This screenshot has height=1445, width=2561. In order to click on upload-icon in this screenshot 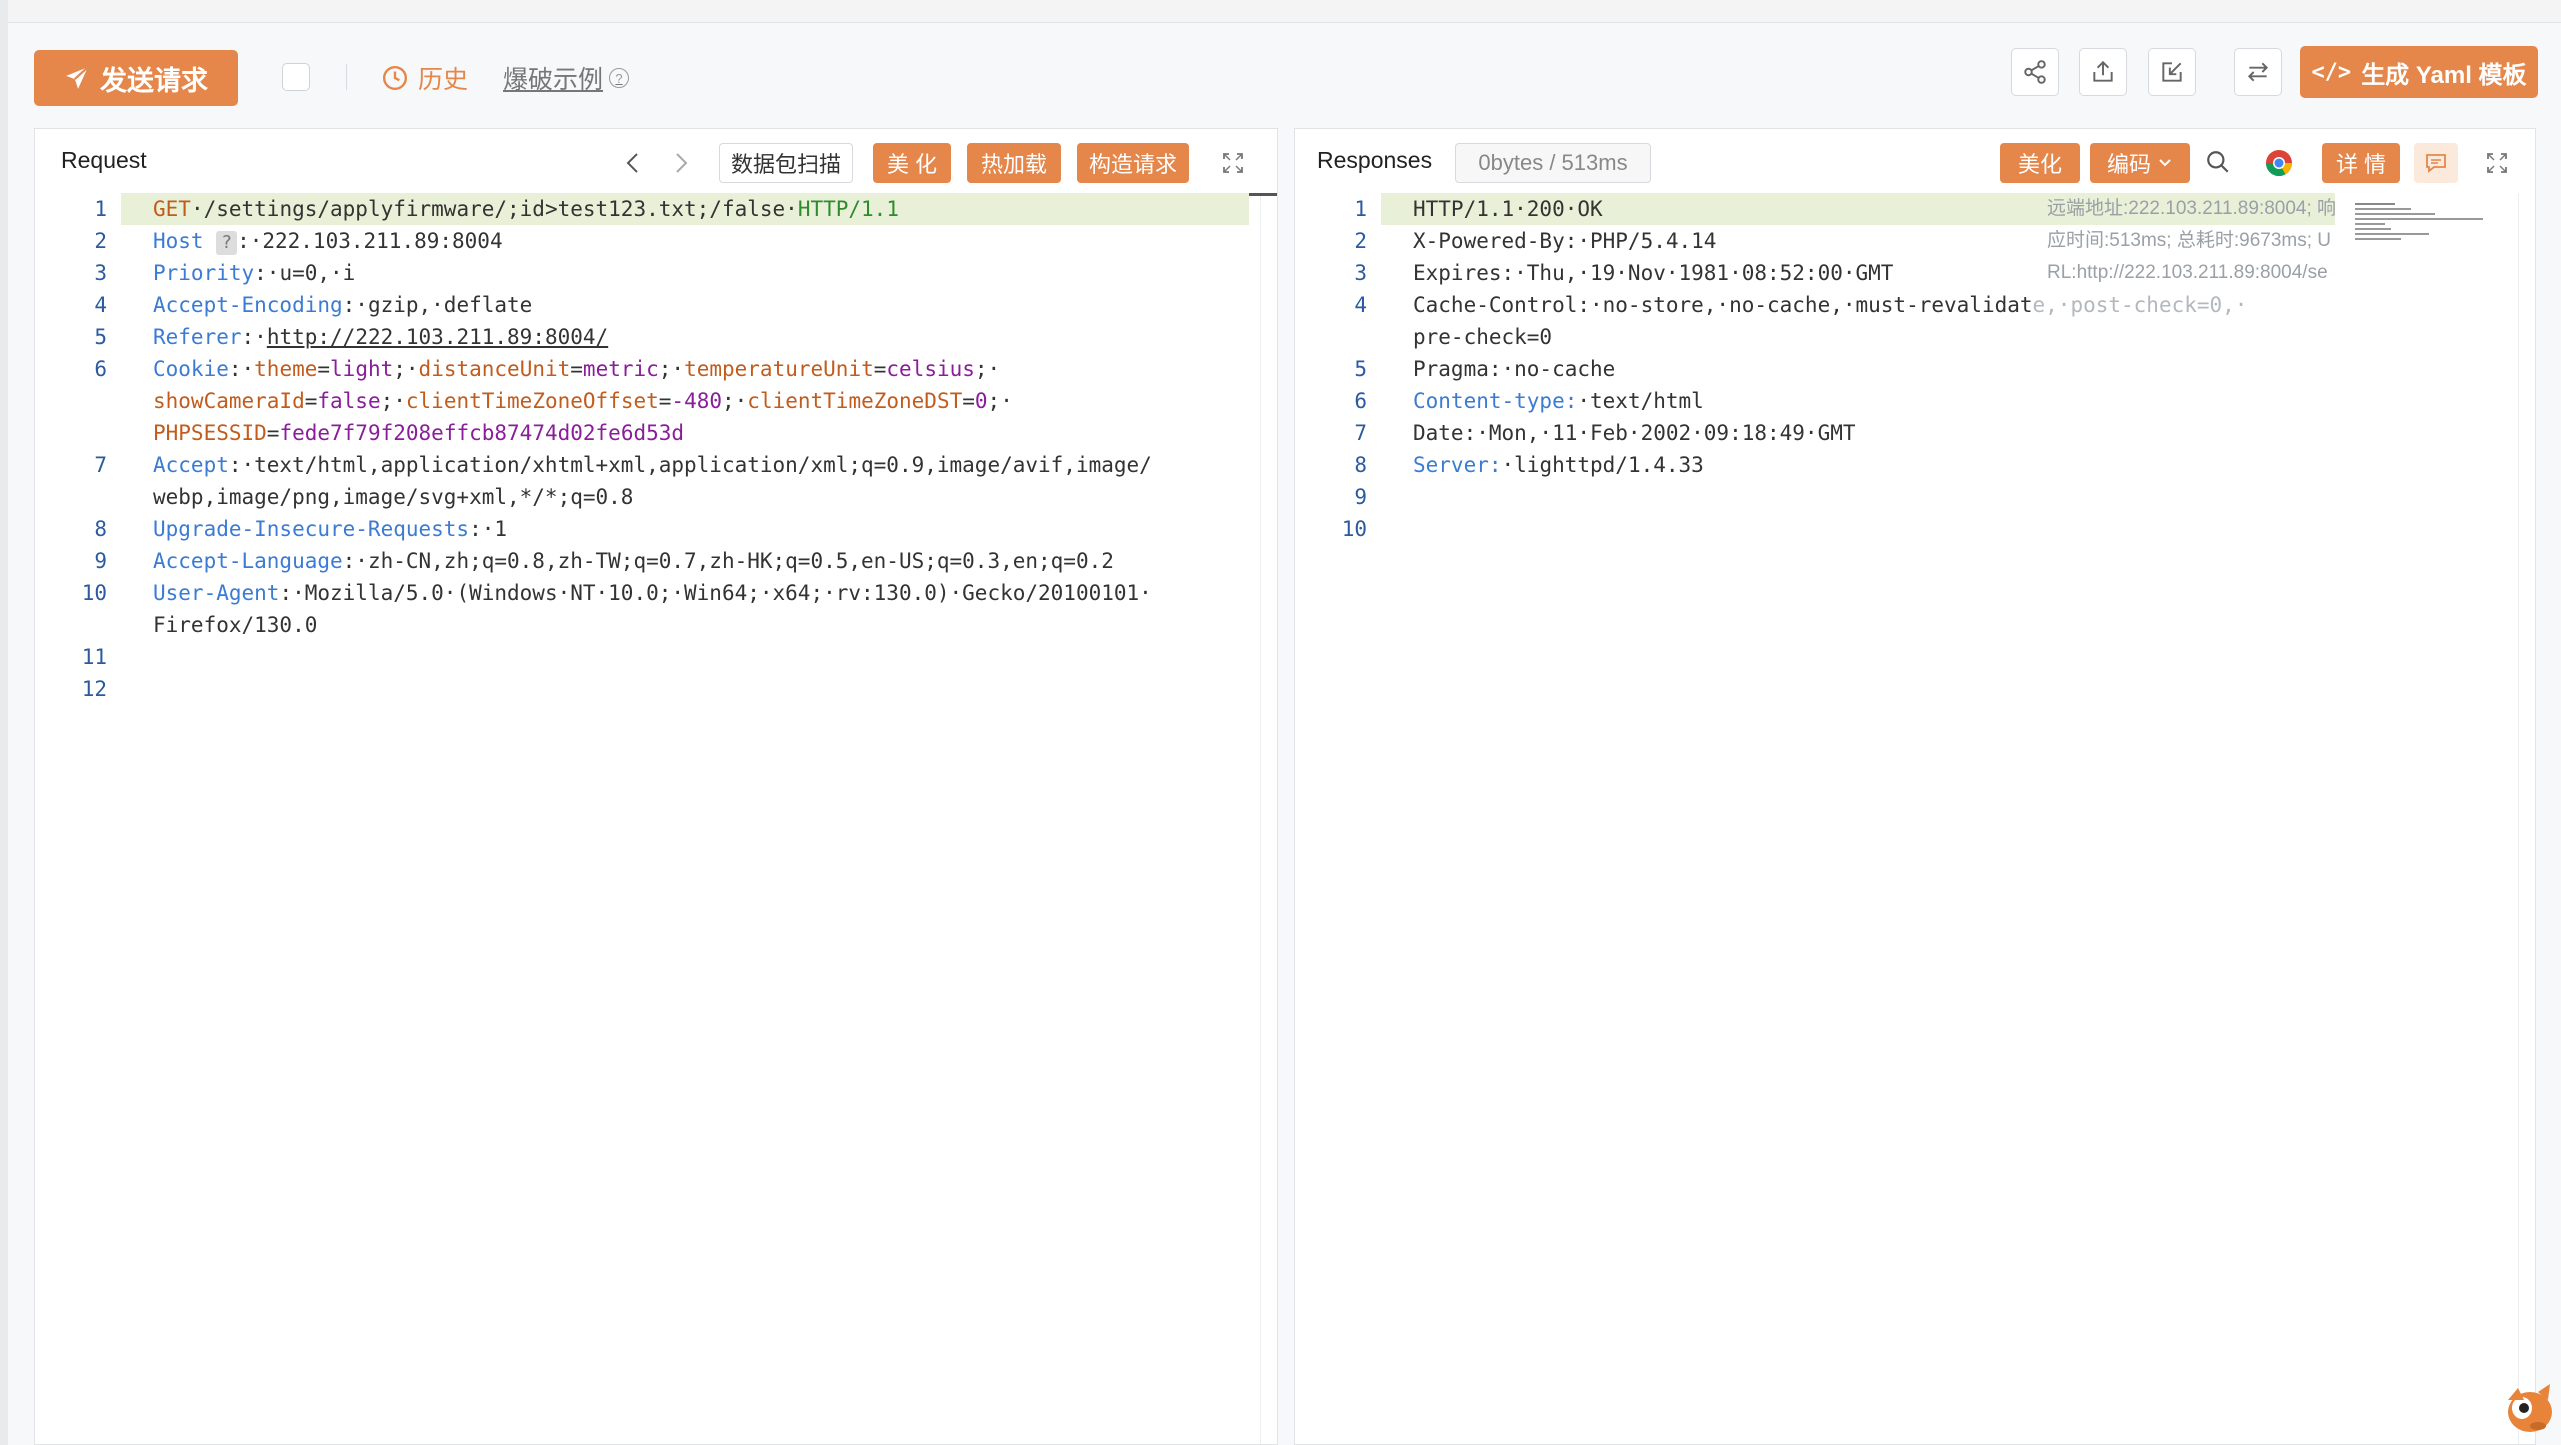, I will do `click(2103, 71)`.